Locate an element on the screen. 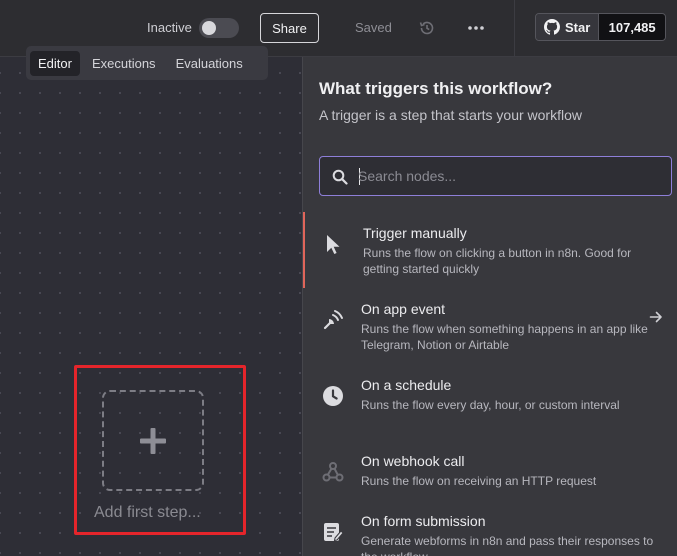 This screenshot has height=556, width=677. add-first-step-button is located at coordinates (153, 440).